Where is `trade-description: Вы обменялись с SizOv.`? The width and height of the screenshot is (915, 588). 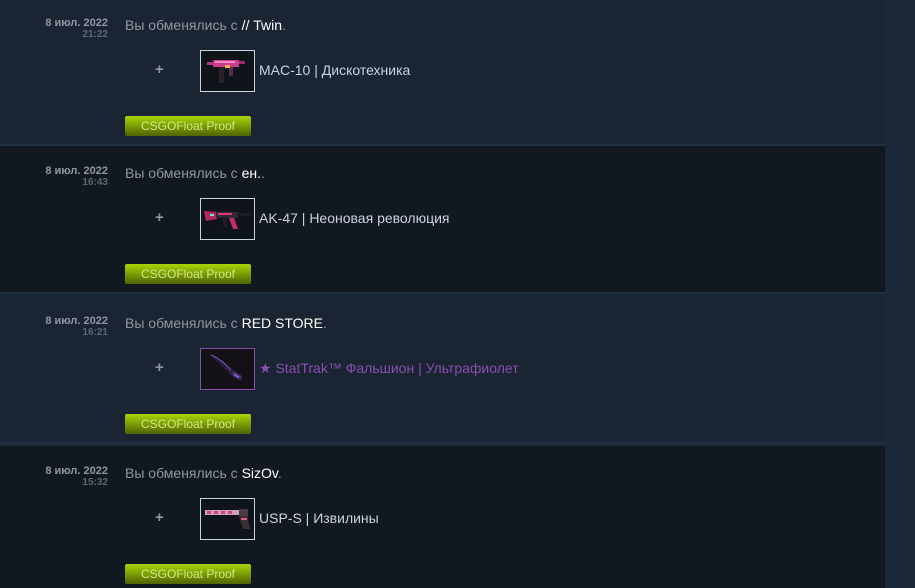
trade-description: Вы обменялись с SizOv. is located at coordinates (203, 473).